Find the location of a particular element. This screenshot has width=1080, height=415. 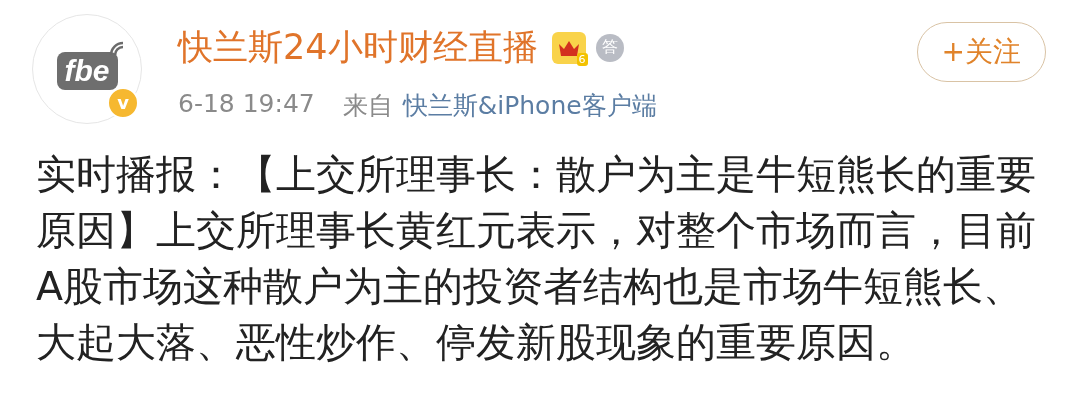

medal-badge: 答 is located at coordinates (609, 47).